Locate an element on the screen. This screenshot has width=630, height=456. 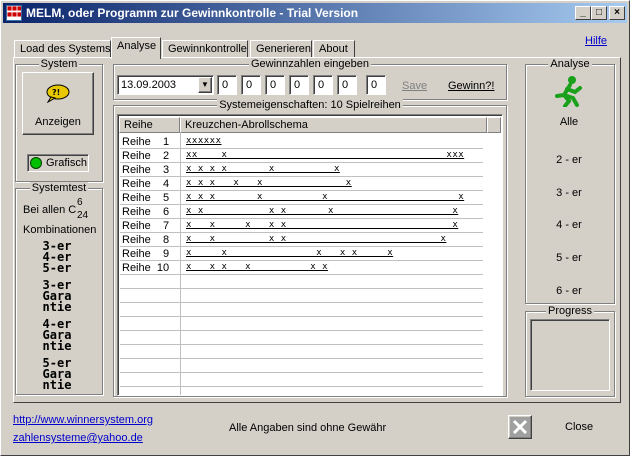
column-header-reihe: Reihe is located at coordinates (149, 125).